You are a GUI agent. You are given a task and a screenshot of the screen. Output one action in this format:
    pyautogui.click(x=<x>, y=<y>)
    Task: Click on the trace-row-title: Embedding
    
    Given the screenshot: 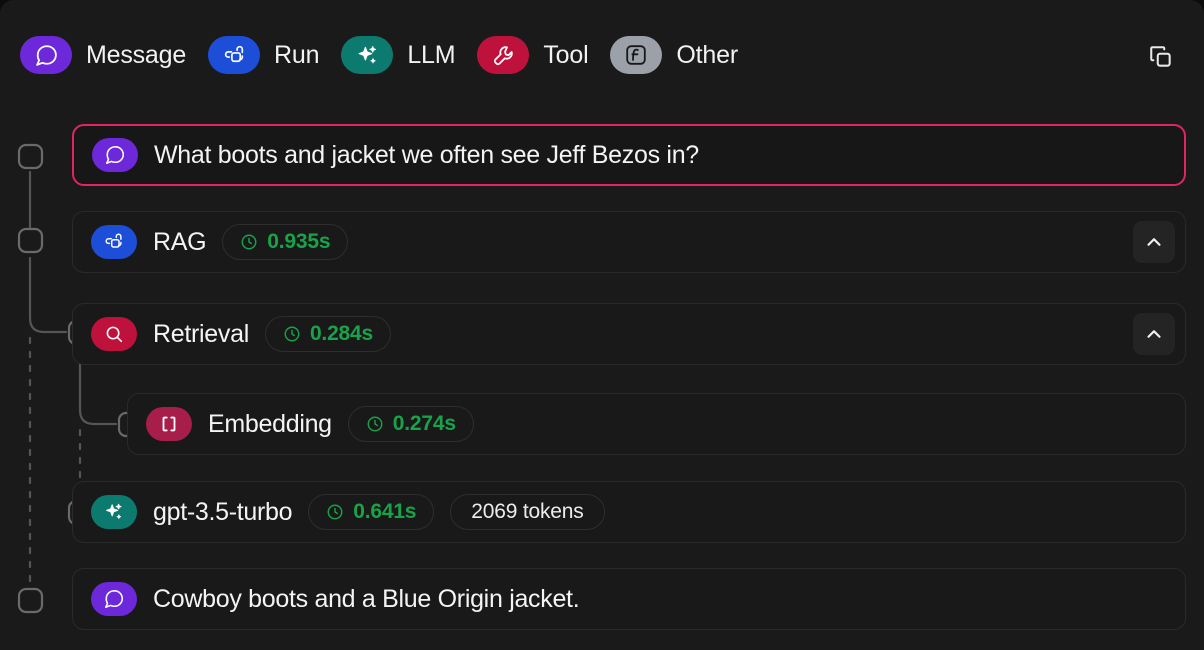 What is the action you would take?
    pyautogui.click(x=270, y=423)
    